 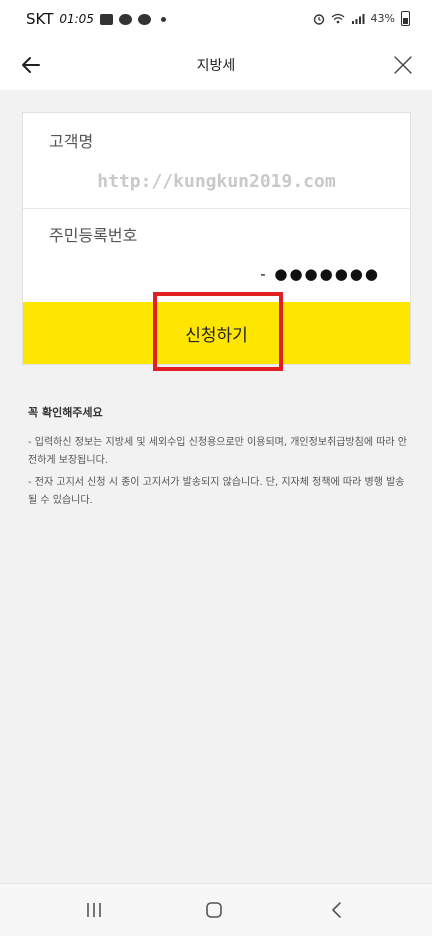 I want to click on wifi-icon, so click(x=337, y=18).